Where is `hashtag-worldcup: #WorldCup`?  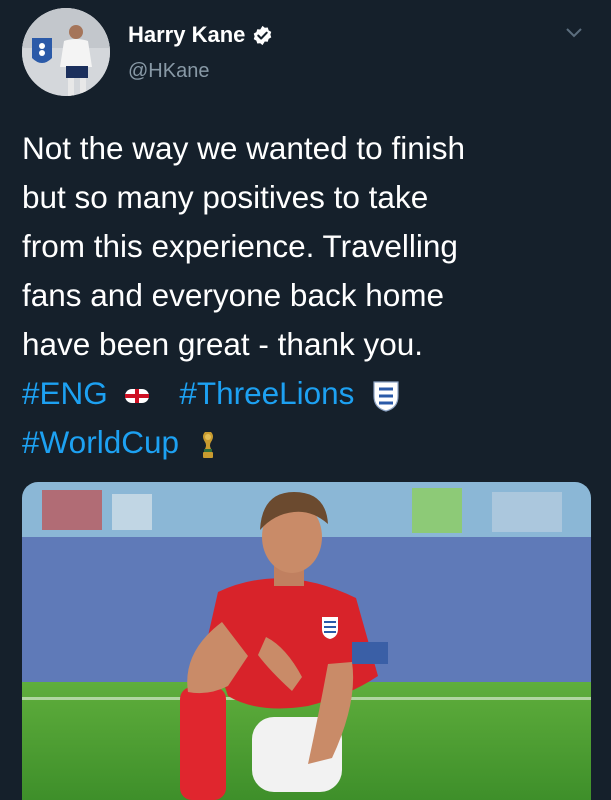 hashtag-worldcup: #WorldCup is located at coordinates (100, 442).